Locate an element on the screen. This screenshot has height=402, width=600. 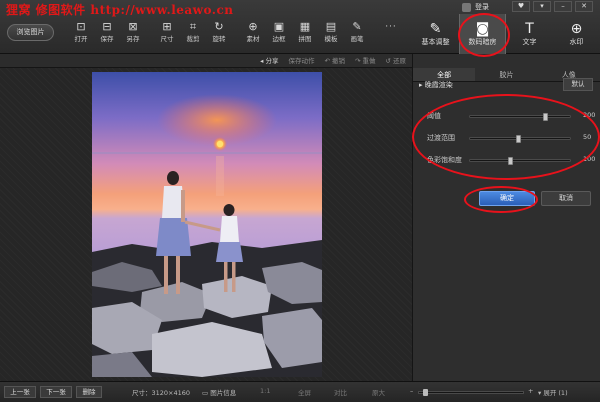
ratio-button: 1:1 is located at coordinates (265, 391).